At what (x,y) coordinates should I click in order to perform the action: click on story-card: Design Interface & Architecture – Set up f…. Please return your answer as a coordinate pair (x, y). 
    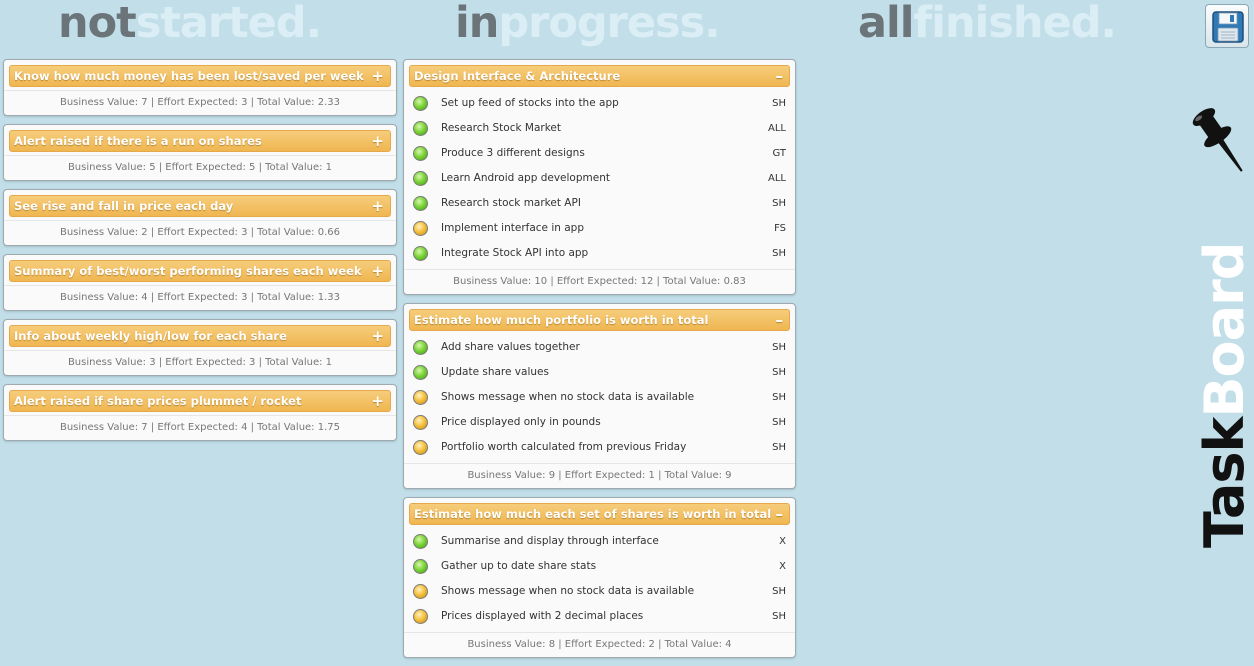
    Looking at the image, I should click on (599, 177).